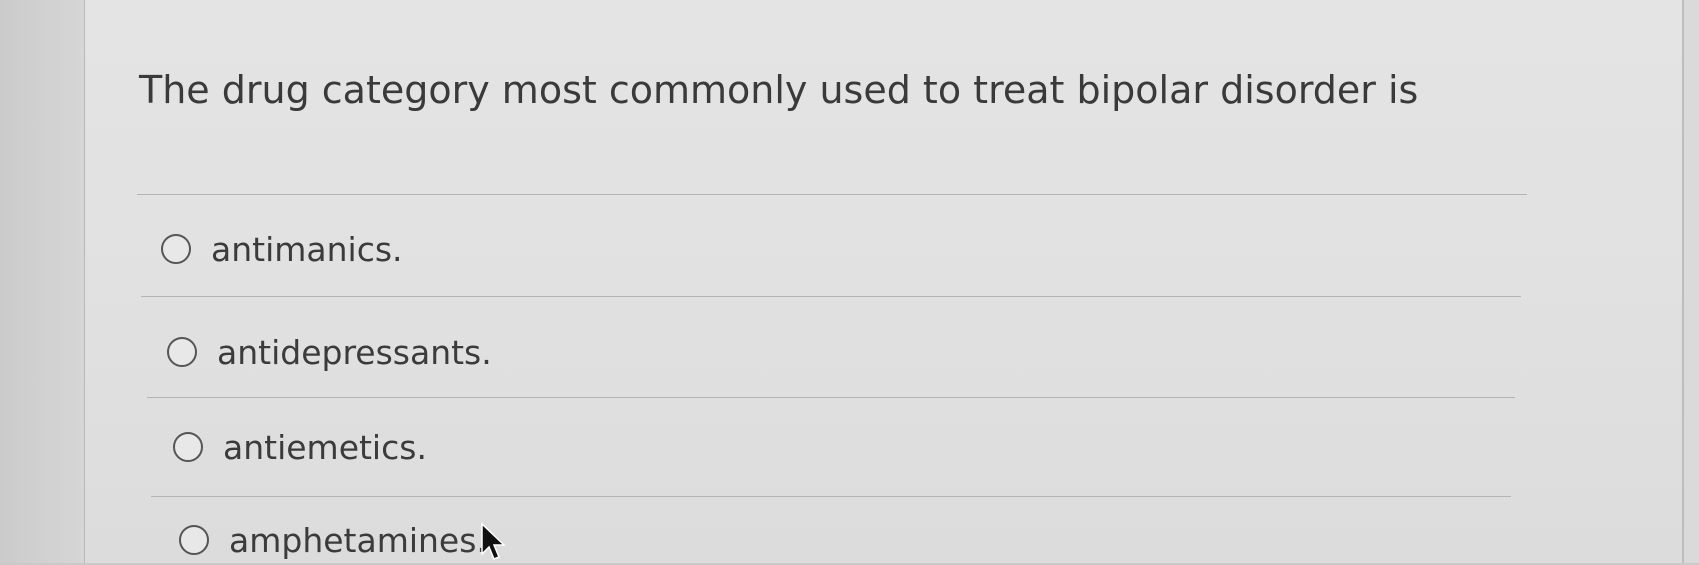 This screenshot has width=1699, height=565. Describe the element at coordinates (42, 281) in the screenshot. I see `left-gutter` at that location.